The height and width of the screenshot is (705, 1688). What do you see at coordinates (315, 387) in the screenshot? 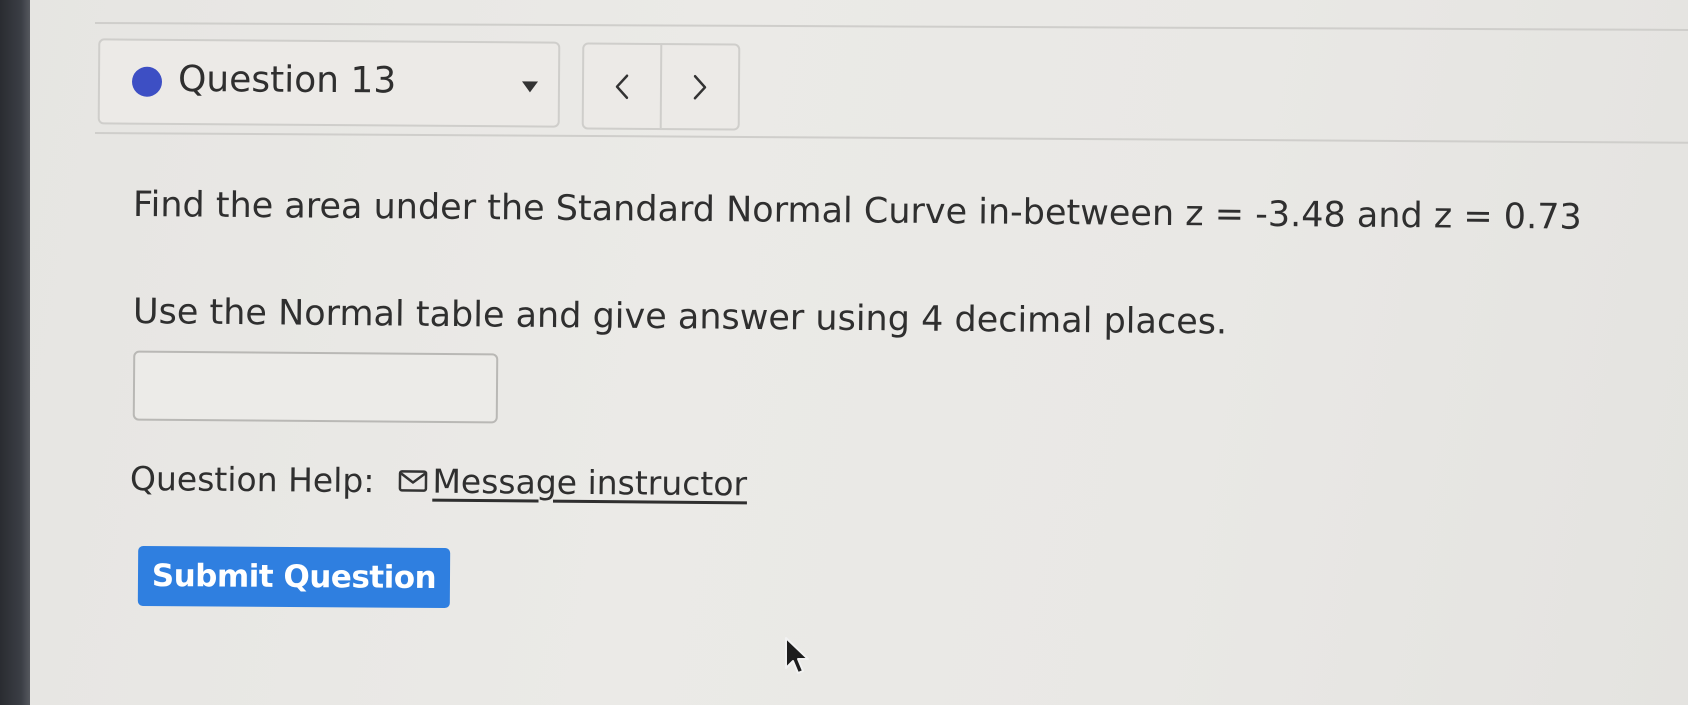
I see `answer-input` at bounding box center [315, 387].